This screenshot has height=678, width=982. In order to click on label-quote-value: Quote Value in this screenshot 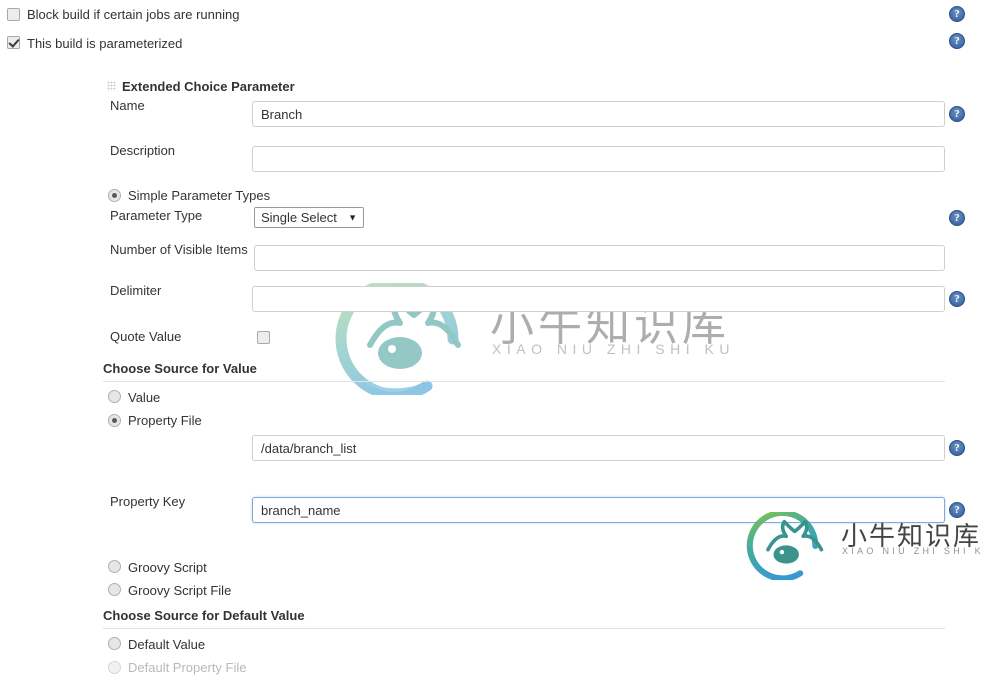, I will do `click(146, 336)`.